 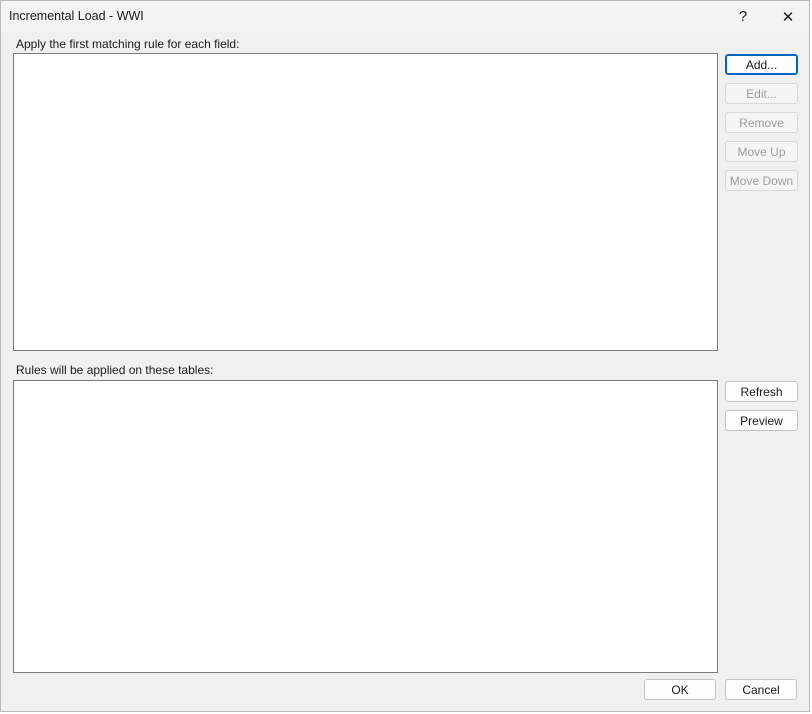 What do you see at coordinates (761, 122) in the screenshot?
I see `remove-button: Remove` at bounding box center [761, 122].